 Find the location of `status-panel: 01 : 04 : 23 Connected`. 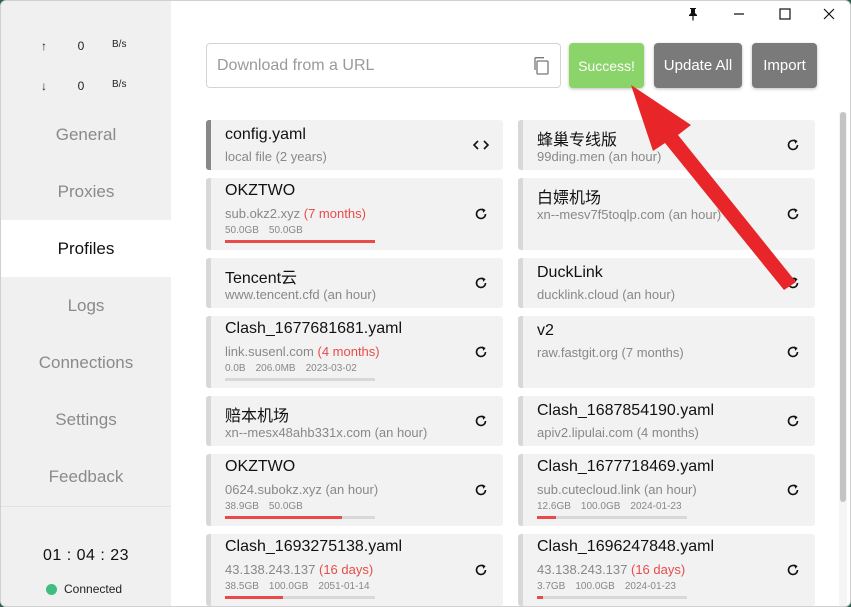

status-panel: 01 : 04 : 23 Connected is located at coordinates (86, 556).